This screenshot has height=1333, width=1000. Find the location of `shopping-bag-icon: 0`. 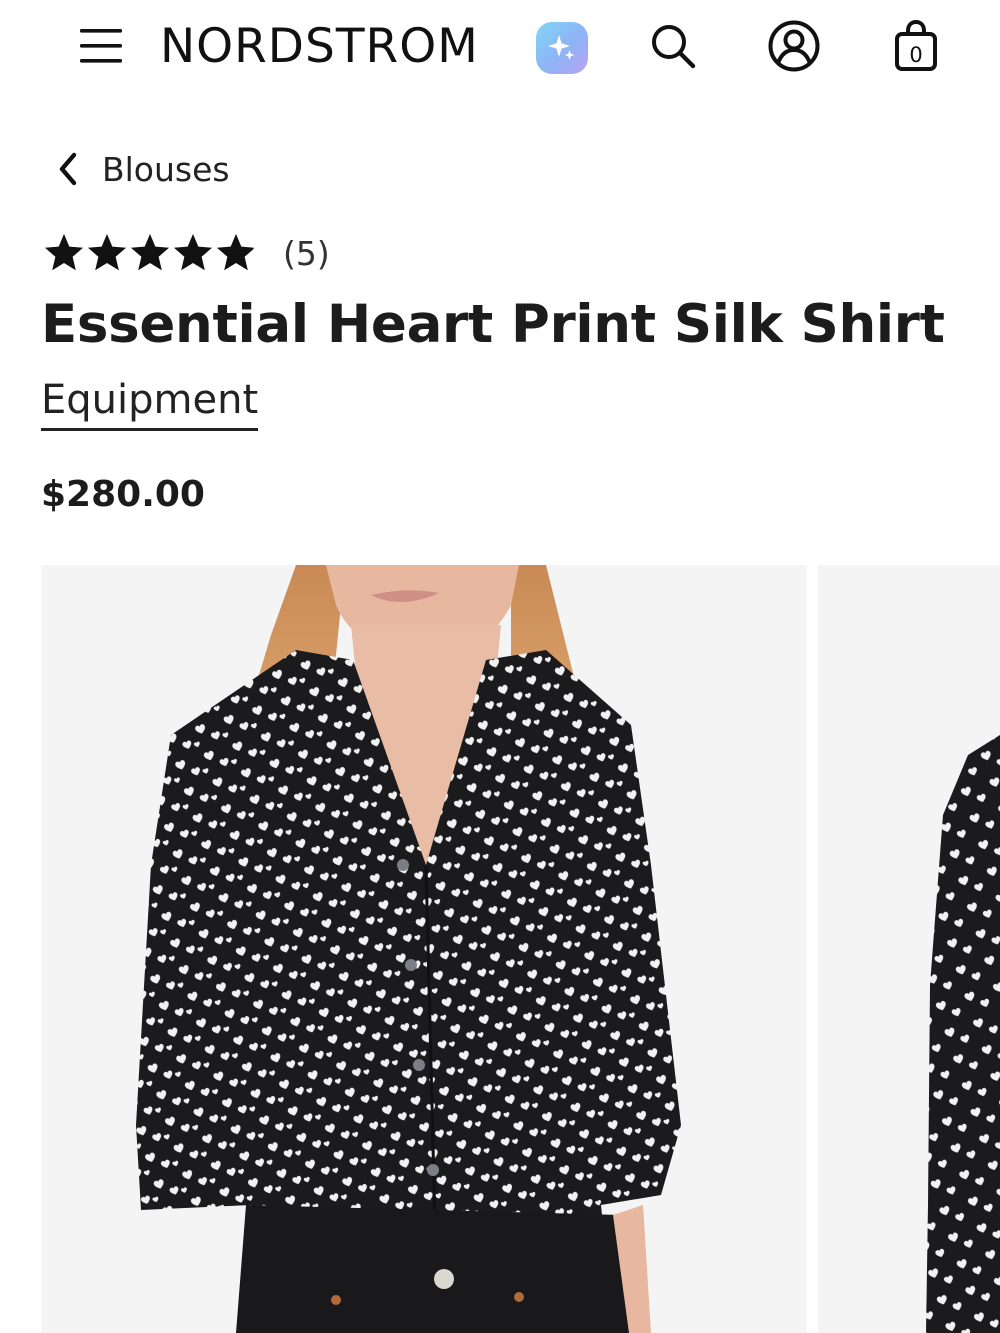

shopping-bag-icon: 0 is located at coordinates (916, 45).